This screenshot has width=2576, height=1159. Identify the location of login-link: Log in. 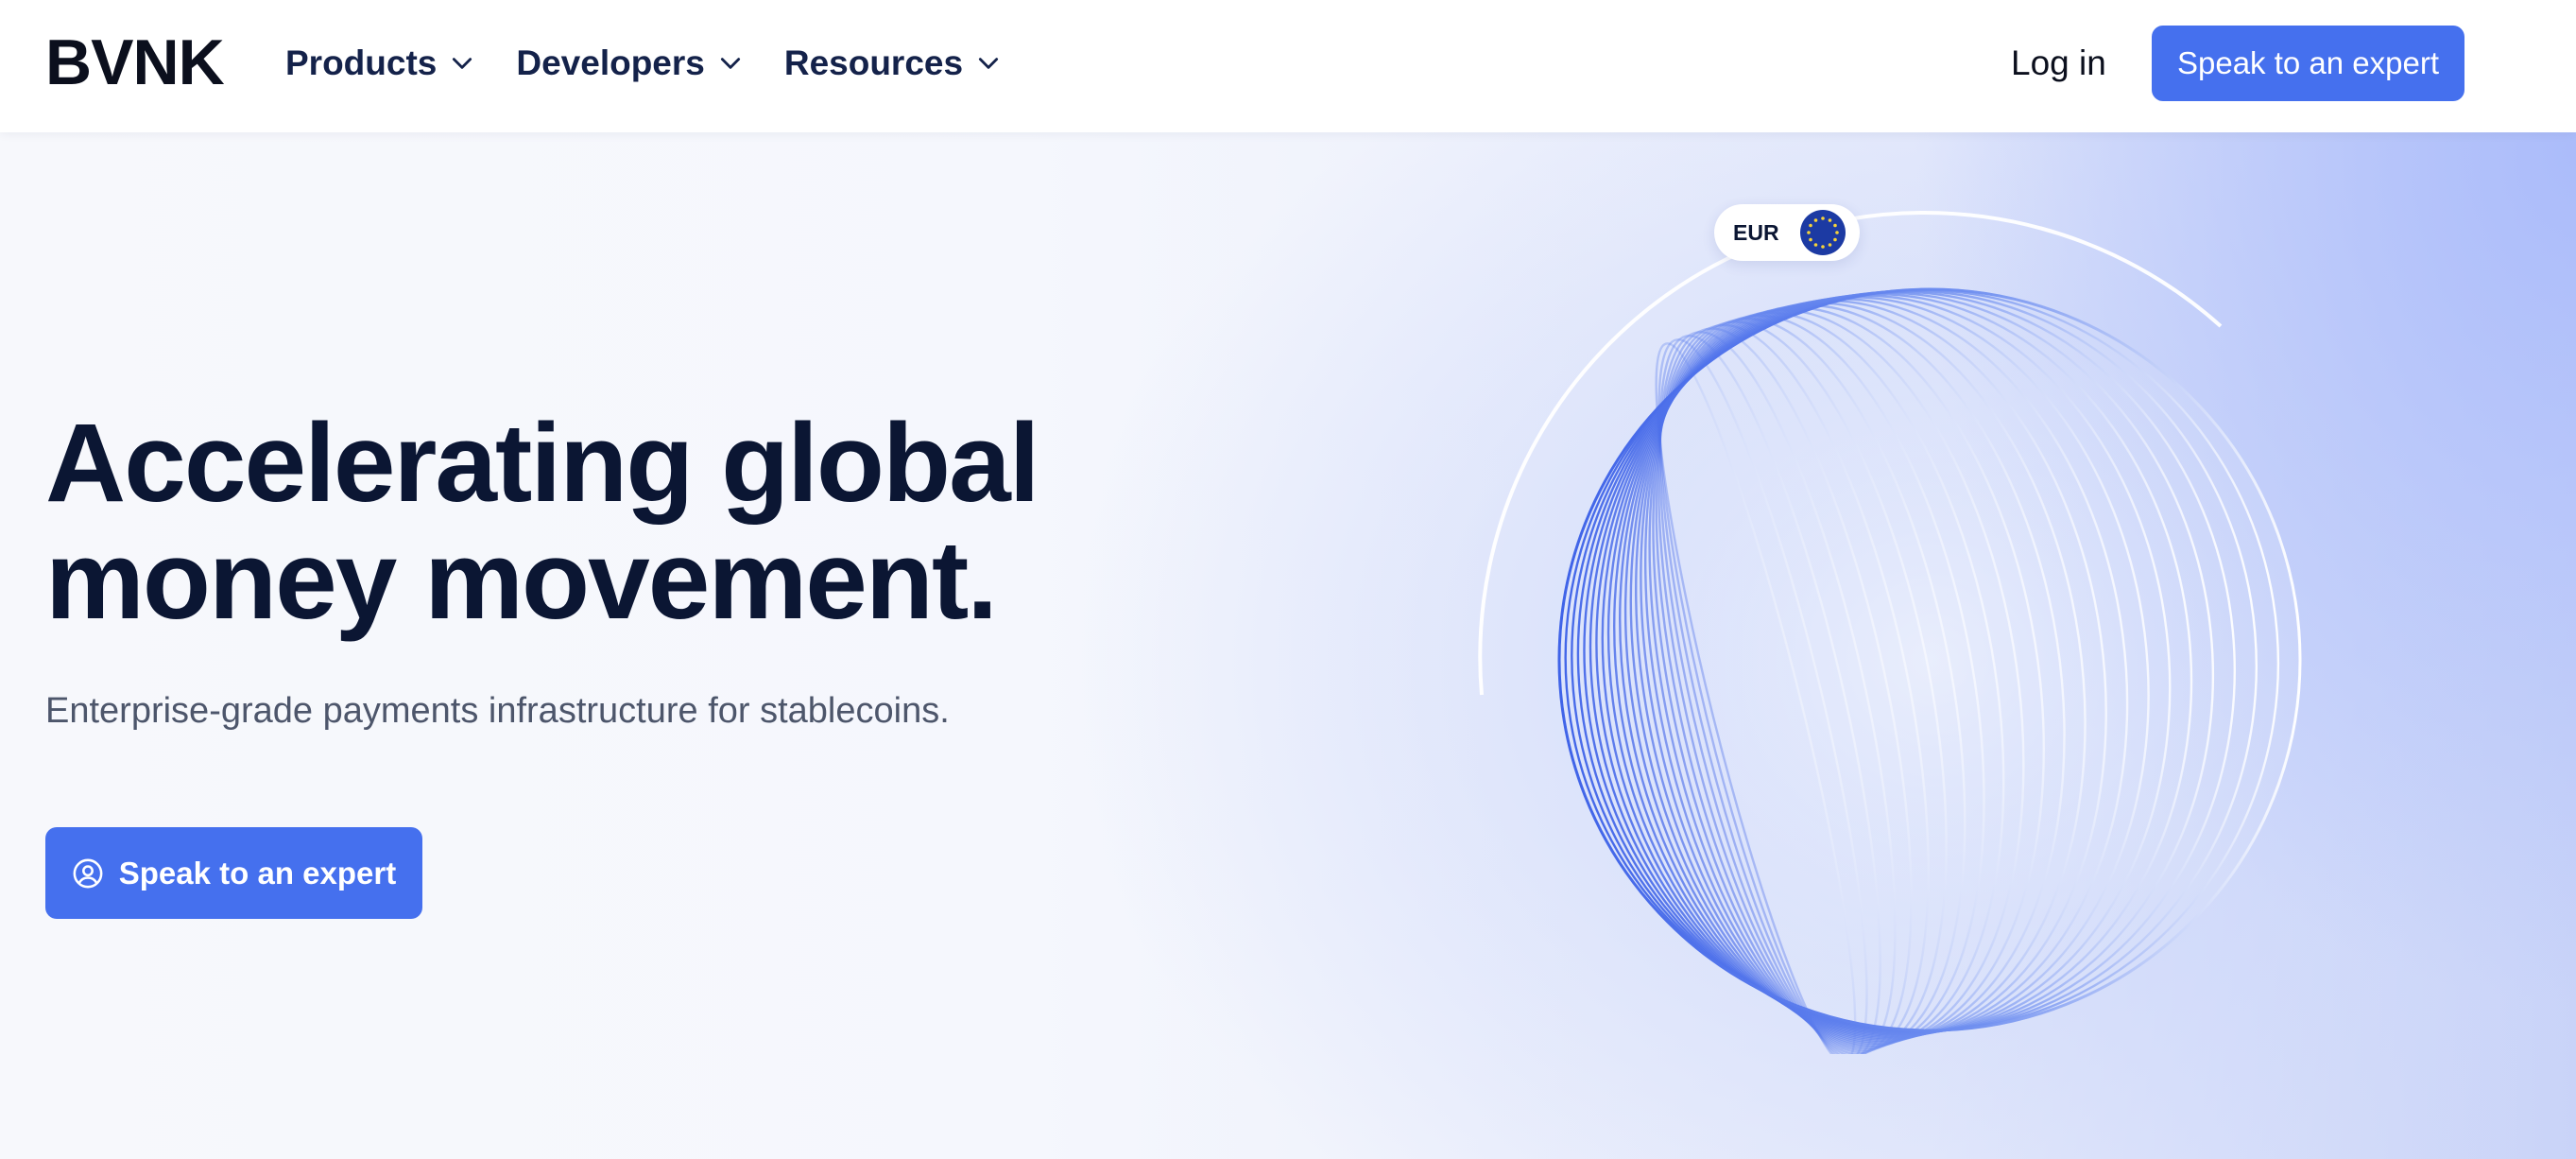
(2058, 63).